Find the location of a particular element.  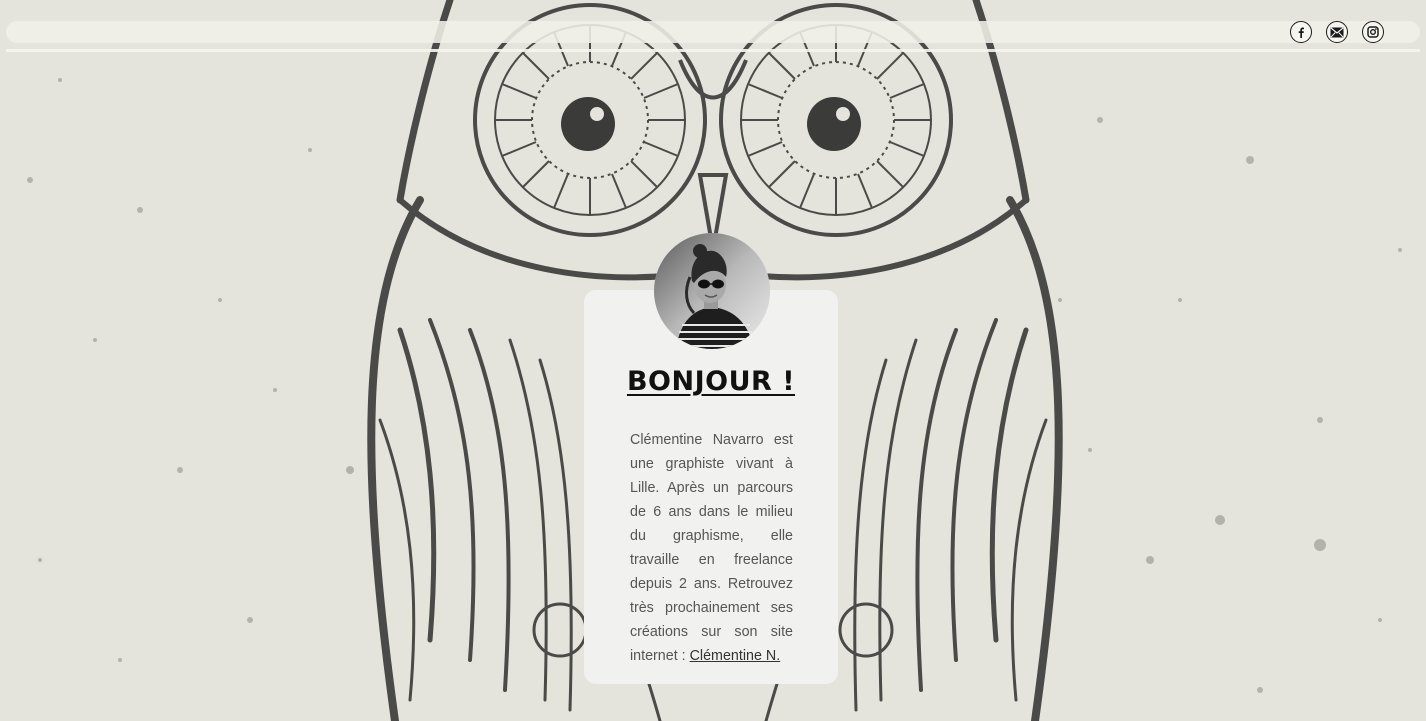

avatar is located at coordinates (712, 291).